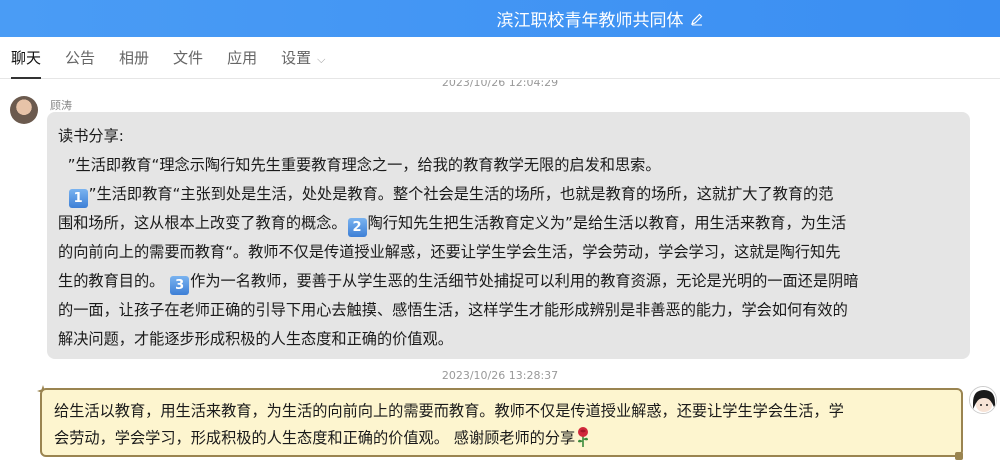 This screenshot has height=474, width=1000. Describe the element at coordinates (500, 58) in the screenshot. I see `tab-bar: 聊天 公告 相册 文件 应用 设置 ⌵` at that location.